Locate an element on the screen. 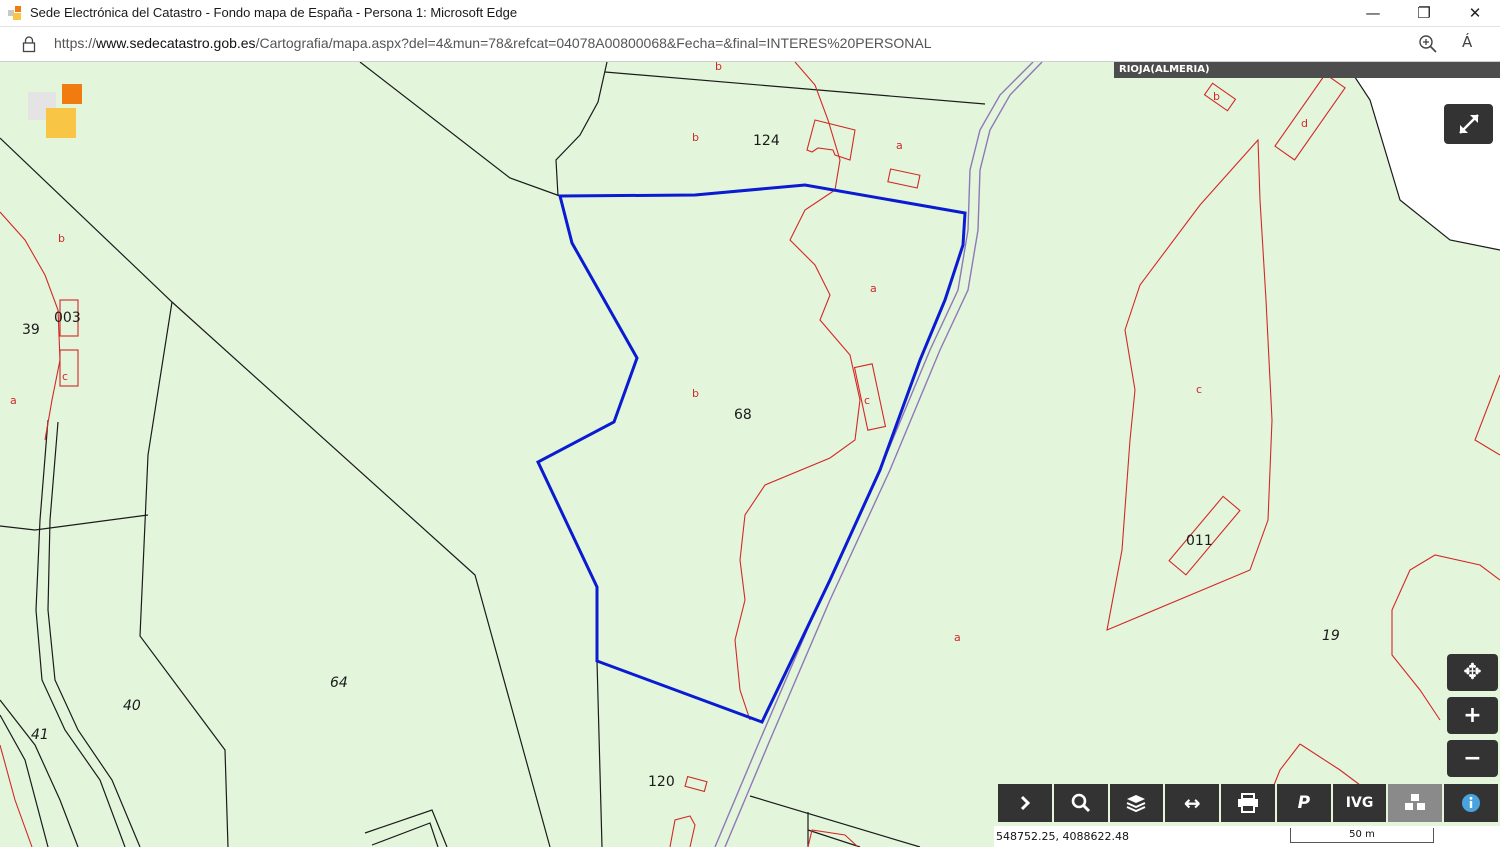 The width and height of the screenshot is (1500, 847). toolbar-search-button is located at coordinates (1080, 803).